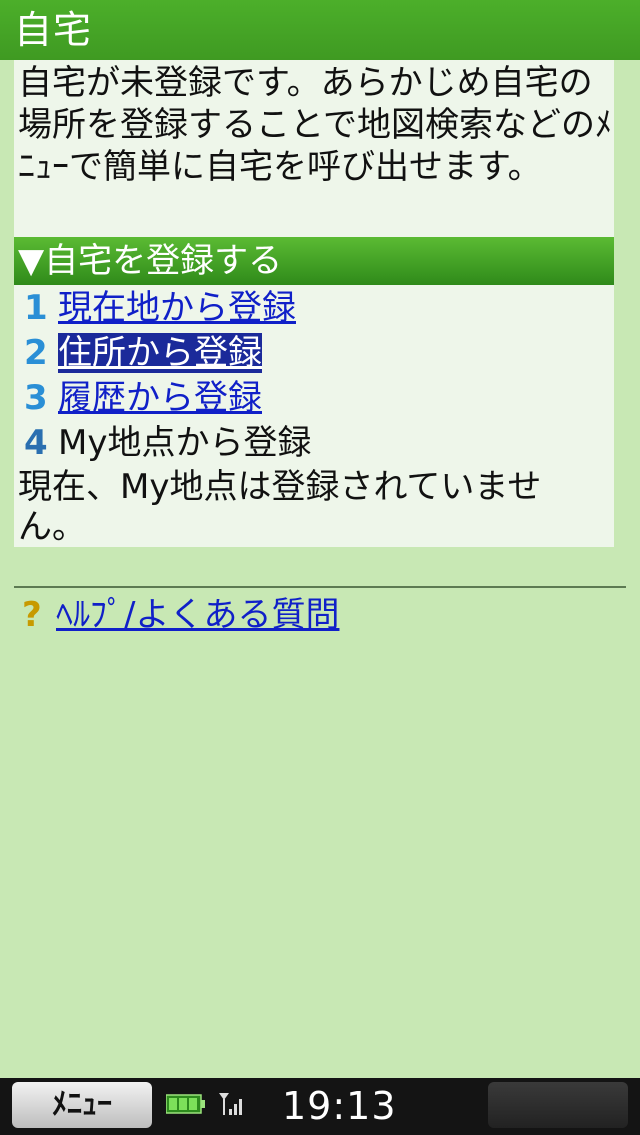 Image resolution: width=640 pixels, height=1135 pixels. Describe the element at coordinates (280, 507) in the screenshot. I see `my-spot-note: 現在、My地点は登録されていません。` at that location.